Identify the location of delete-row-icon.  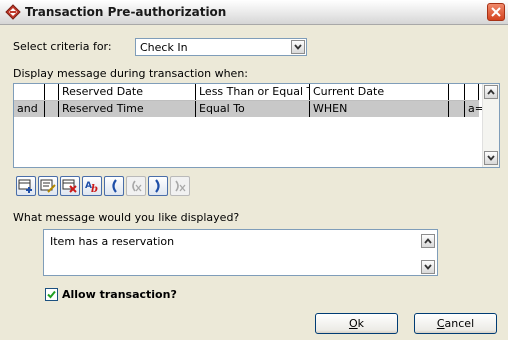
(69, 186).